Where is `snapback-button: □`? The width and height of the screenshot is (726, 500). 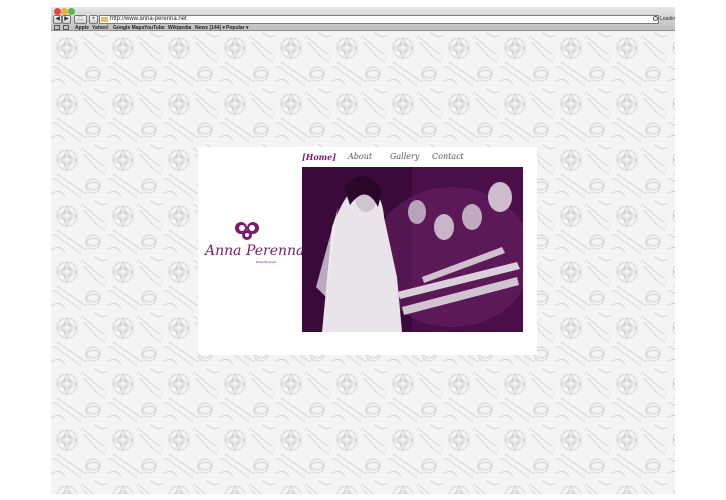 snapback-button: □ is located at coordinates (80, 19).